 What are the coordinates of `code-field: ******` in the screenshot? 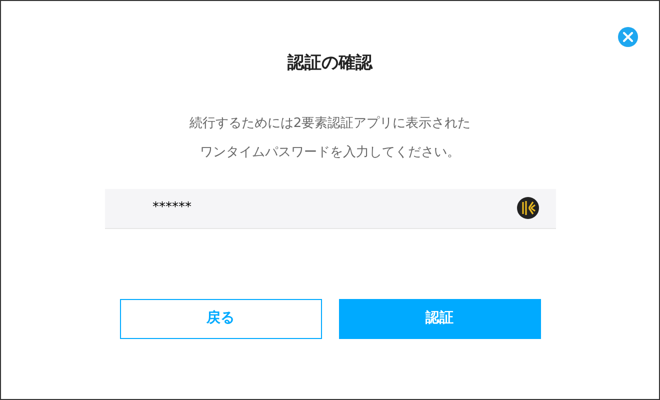 It's located at (330, 208).